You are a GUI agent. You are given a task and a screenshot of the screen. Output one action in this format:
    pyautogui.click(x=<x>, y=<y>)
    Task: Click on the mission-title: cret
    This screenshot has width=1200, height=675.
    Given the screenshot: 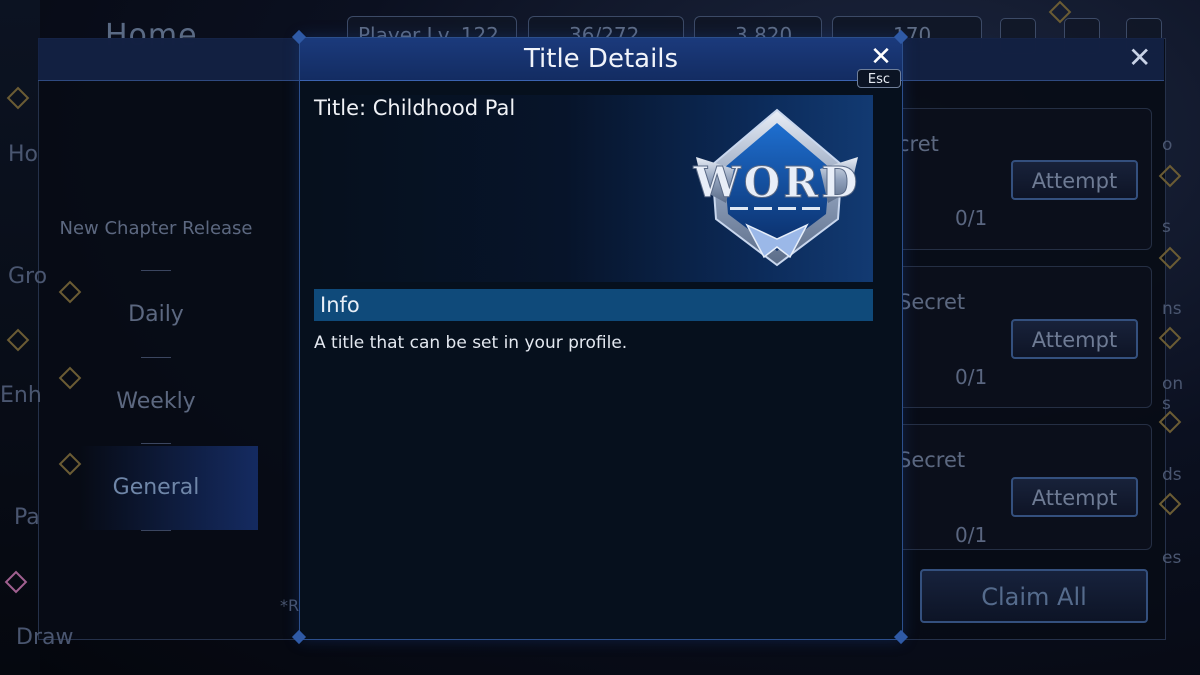 What is the action you would take?
    pyautogui.click(x=918, y=144)
    